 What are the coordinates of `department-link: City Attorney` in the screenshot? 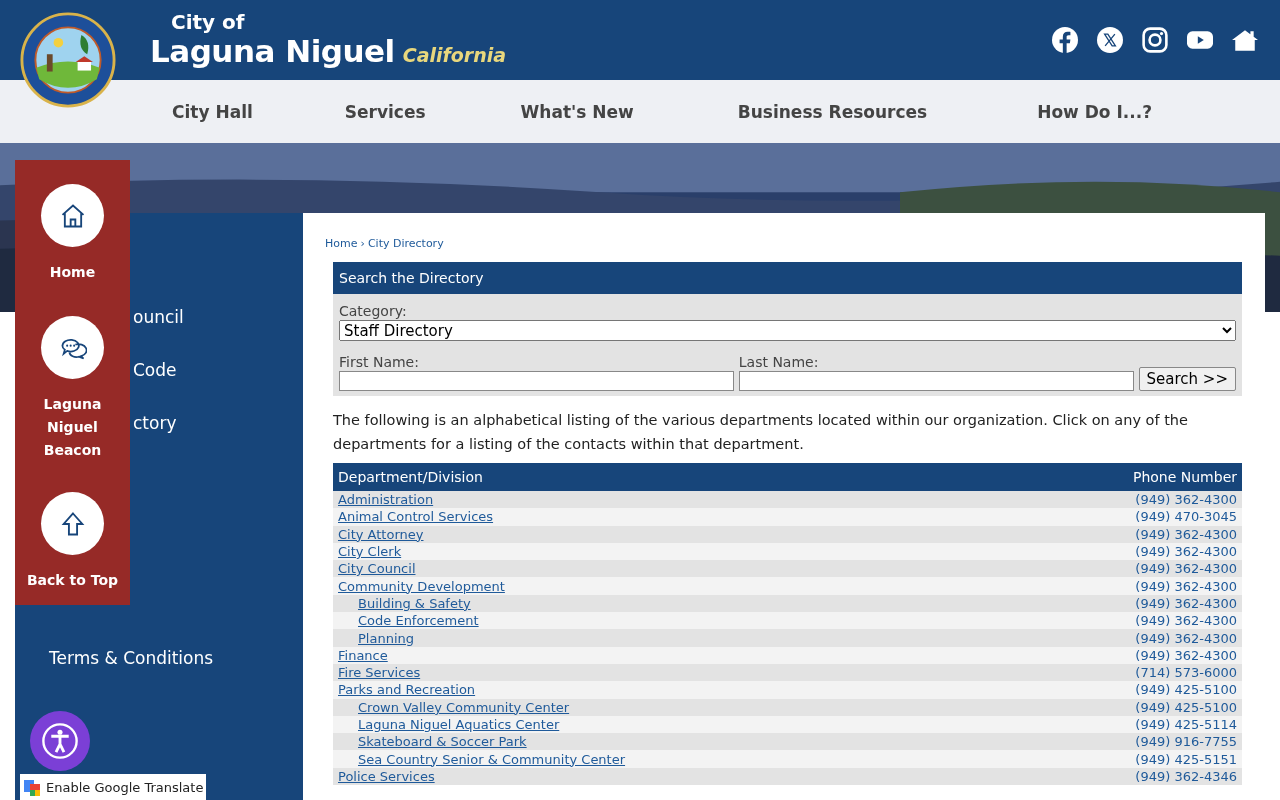 It's located at (381, 534).